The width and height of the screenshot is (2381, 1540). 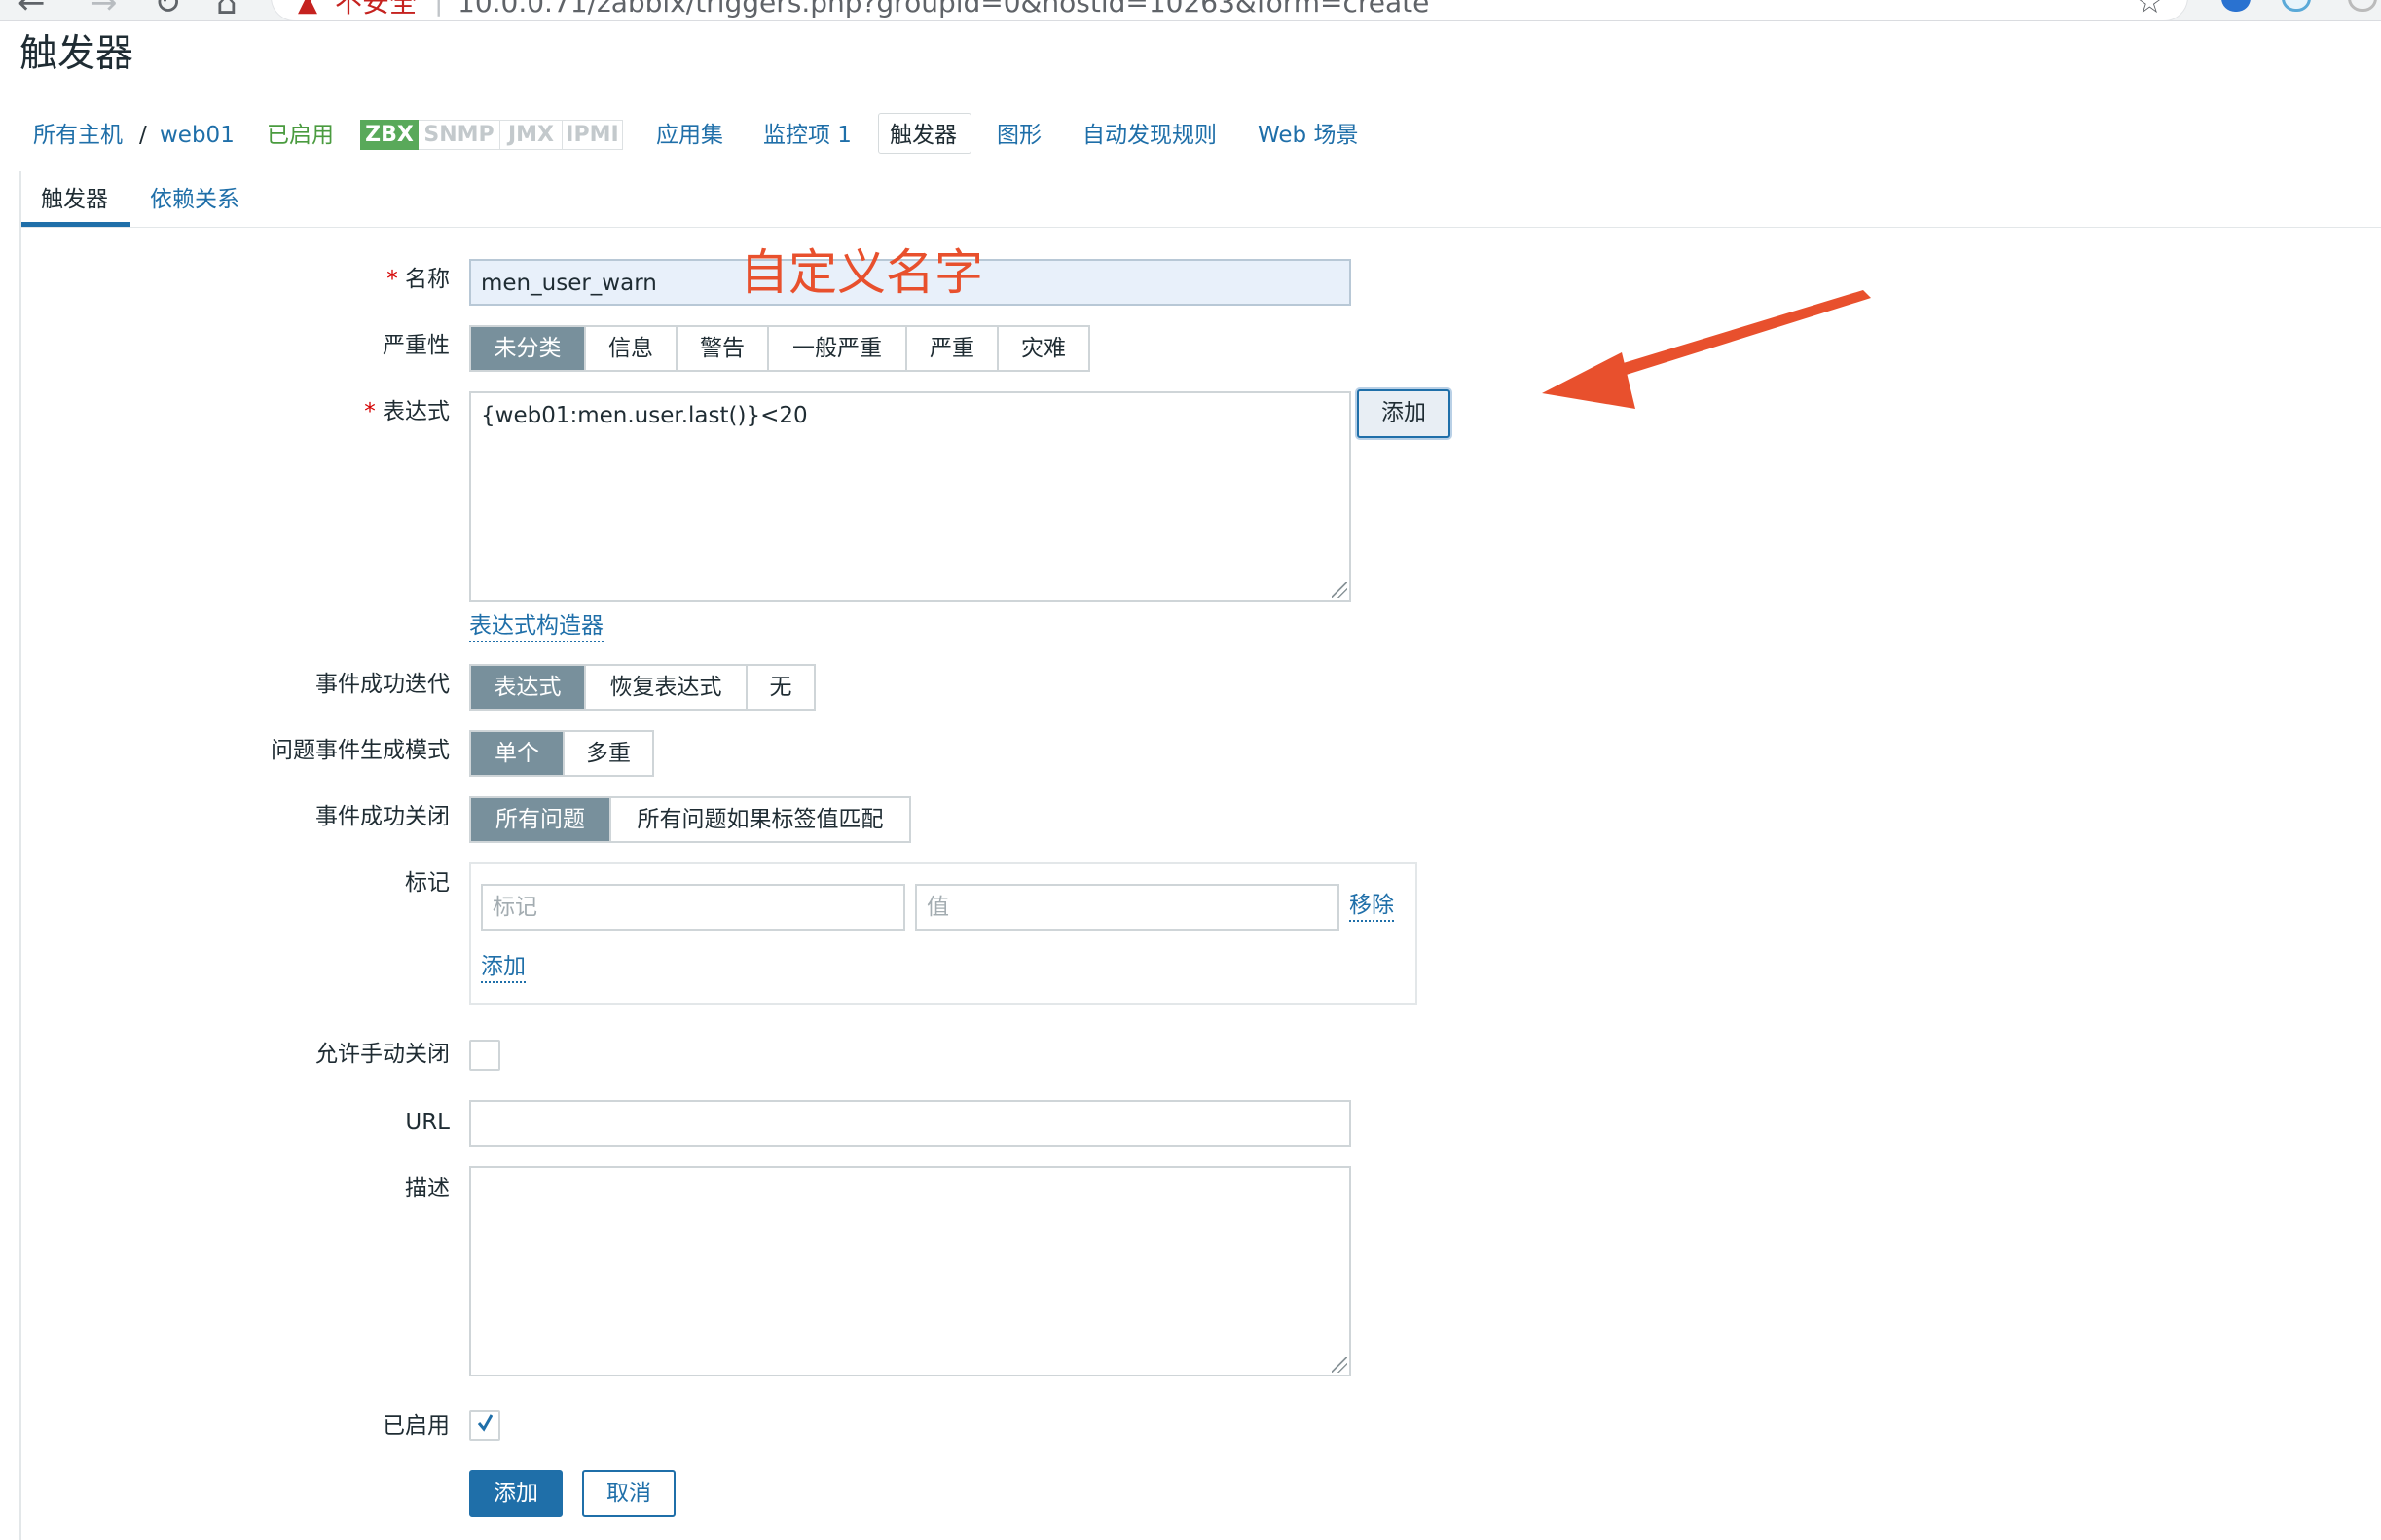 I want to click on reload-icon: ↻, so click(x=168, y=9).